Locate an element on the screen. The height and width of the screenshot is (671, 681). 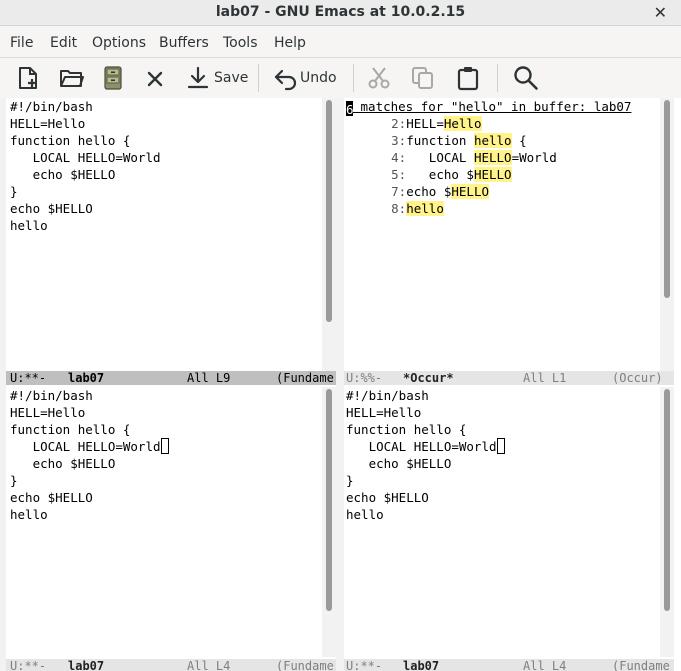
new-file-icon is located at coordinates (28, 78).